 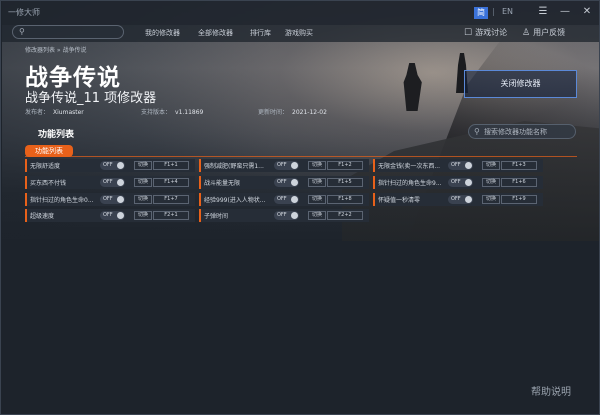 What do you see at coordinates (91, 98) in the screenshot?
I see `trainer-title: 战争传说_11 项修改器` at bounding box center [91, 98].